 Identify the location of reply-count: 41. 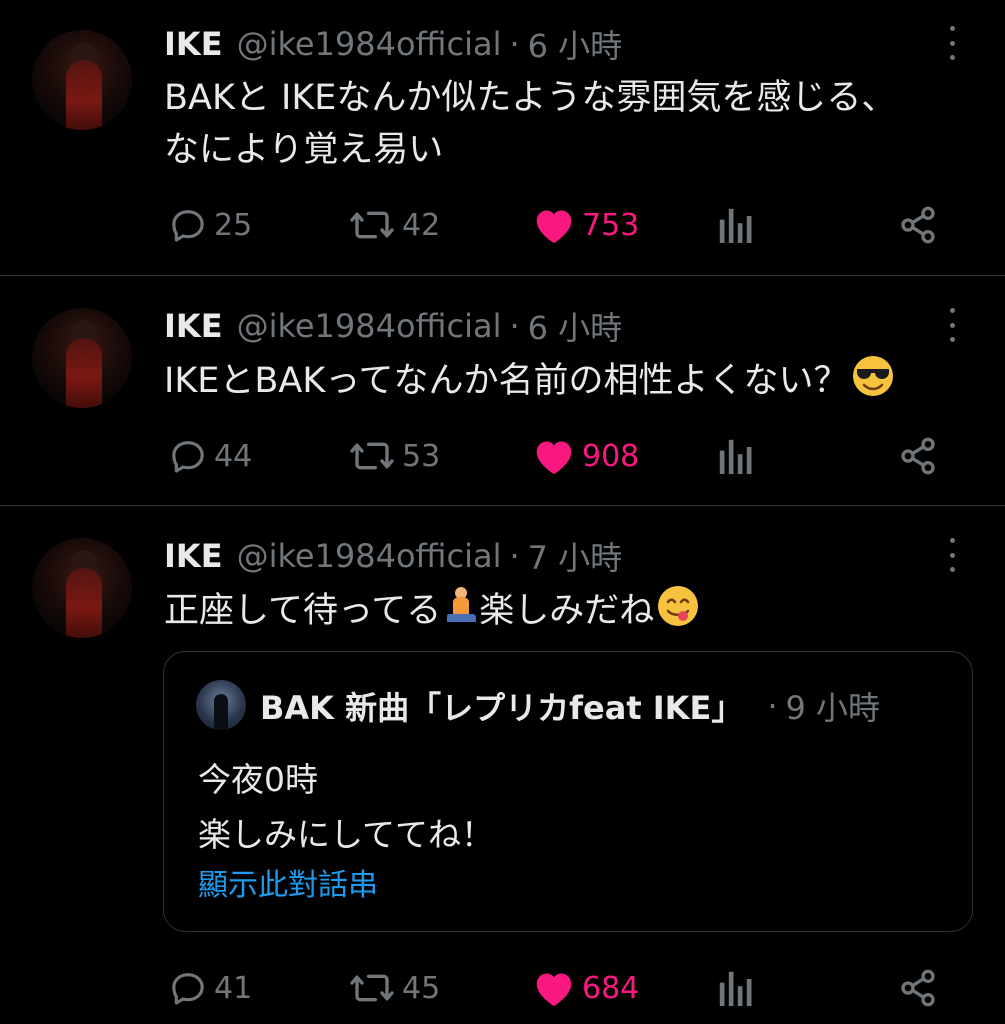
(233, 988).